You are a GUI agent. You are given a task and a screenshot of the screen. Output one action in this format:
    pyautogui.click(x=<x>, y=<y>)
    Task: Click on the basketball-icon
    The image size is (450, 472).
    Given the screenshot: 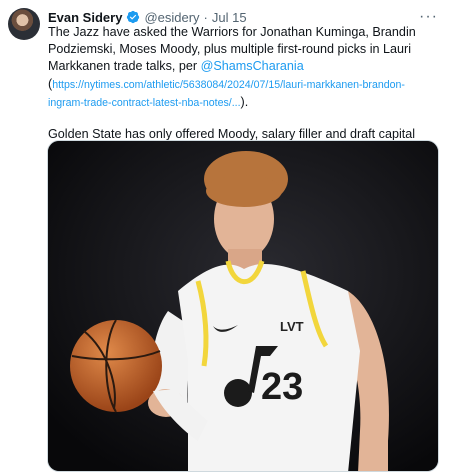 What is the action you would take?
    pyautogui.click(x=116, y=366)
    